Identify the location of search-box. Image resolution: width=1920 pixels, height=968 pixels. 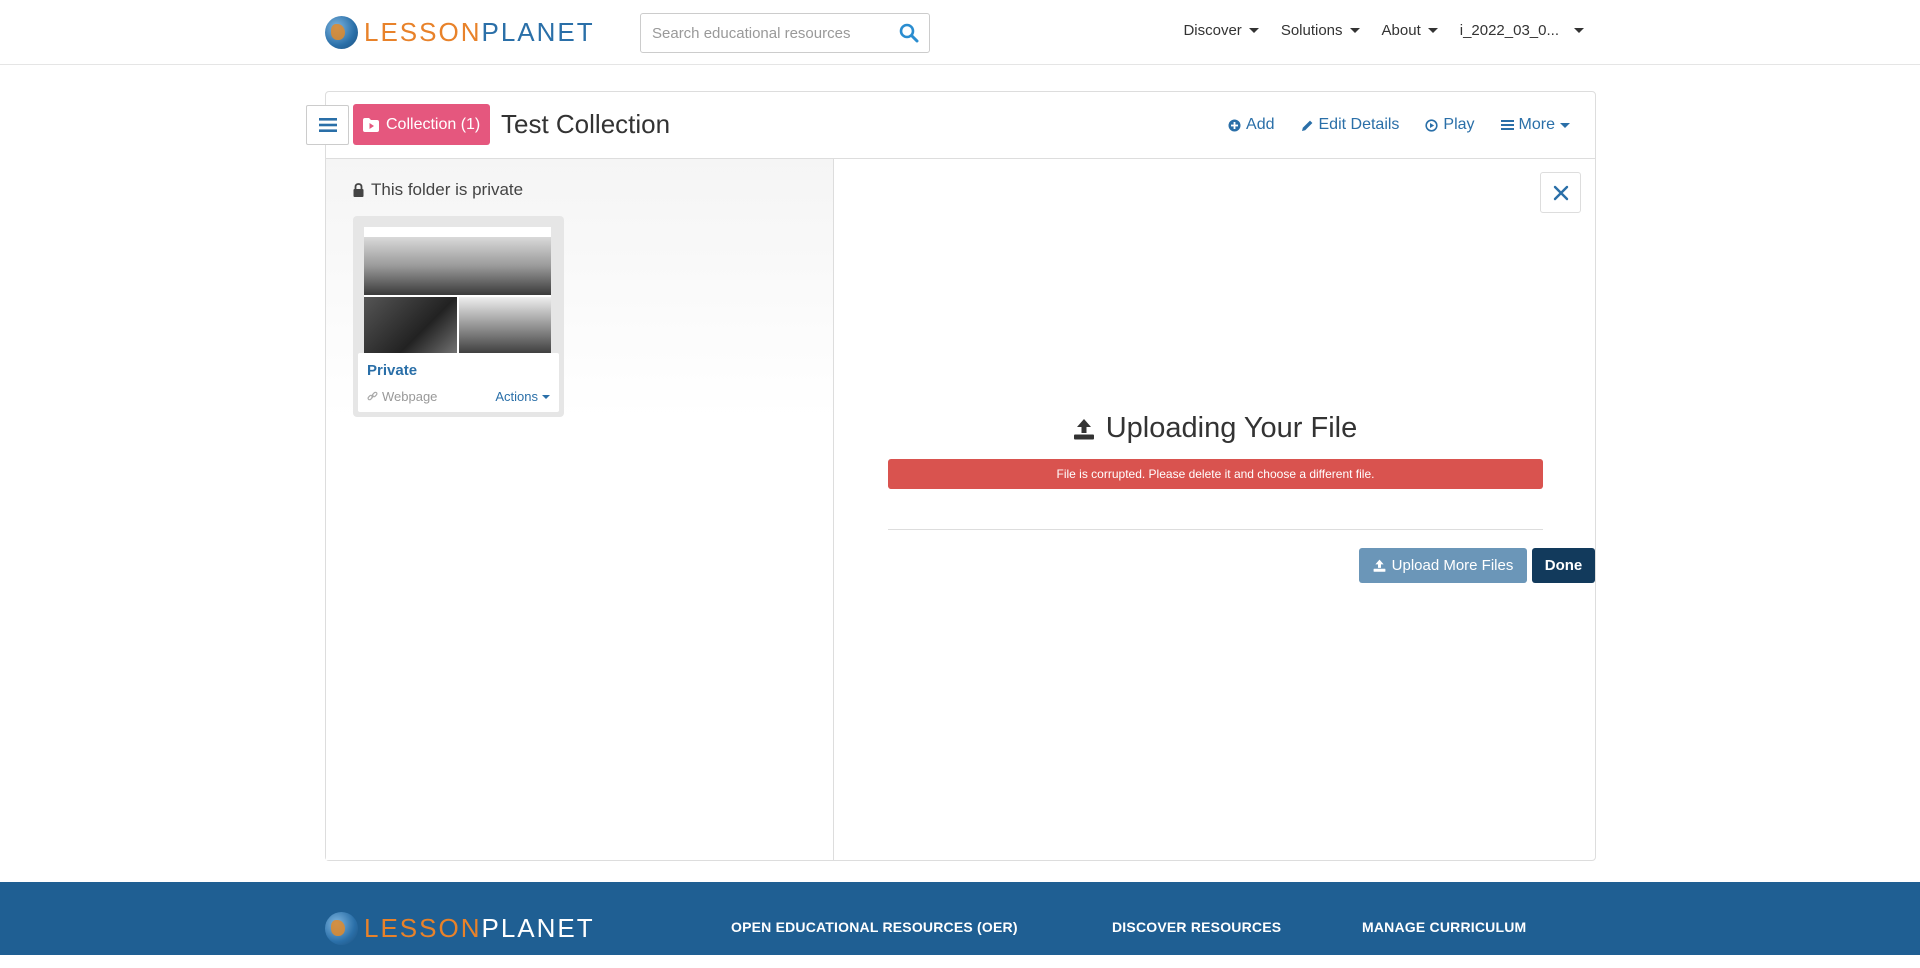
(785, 33).